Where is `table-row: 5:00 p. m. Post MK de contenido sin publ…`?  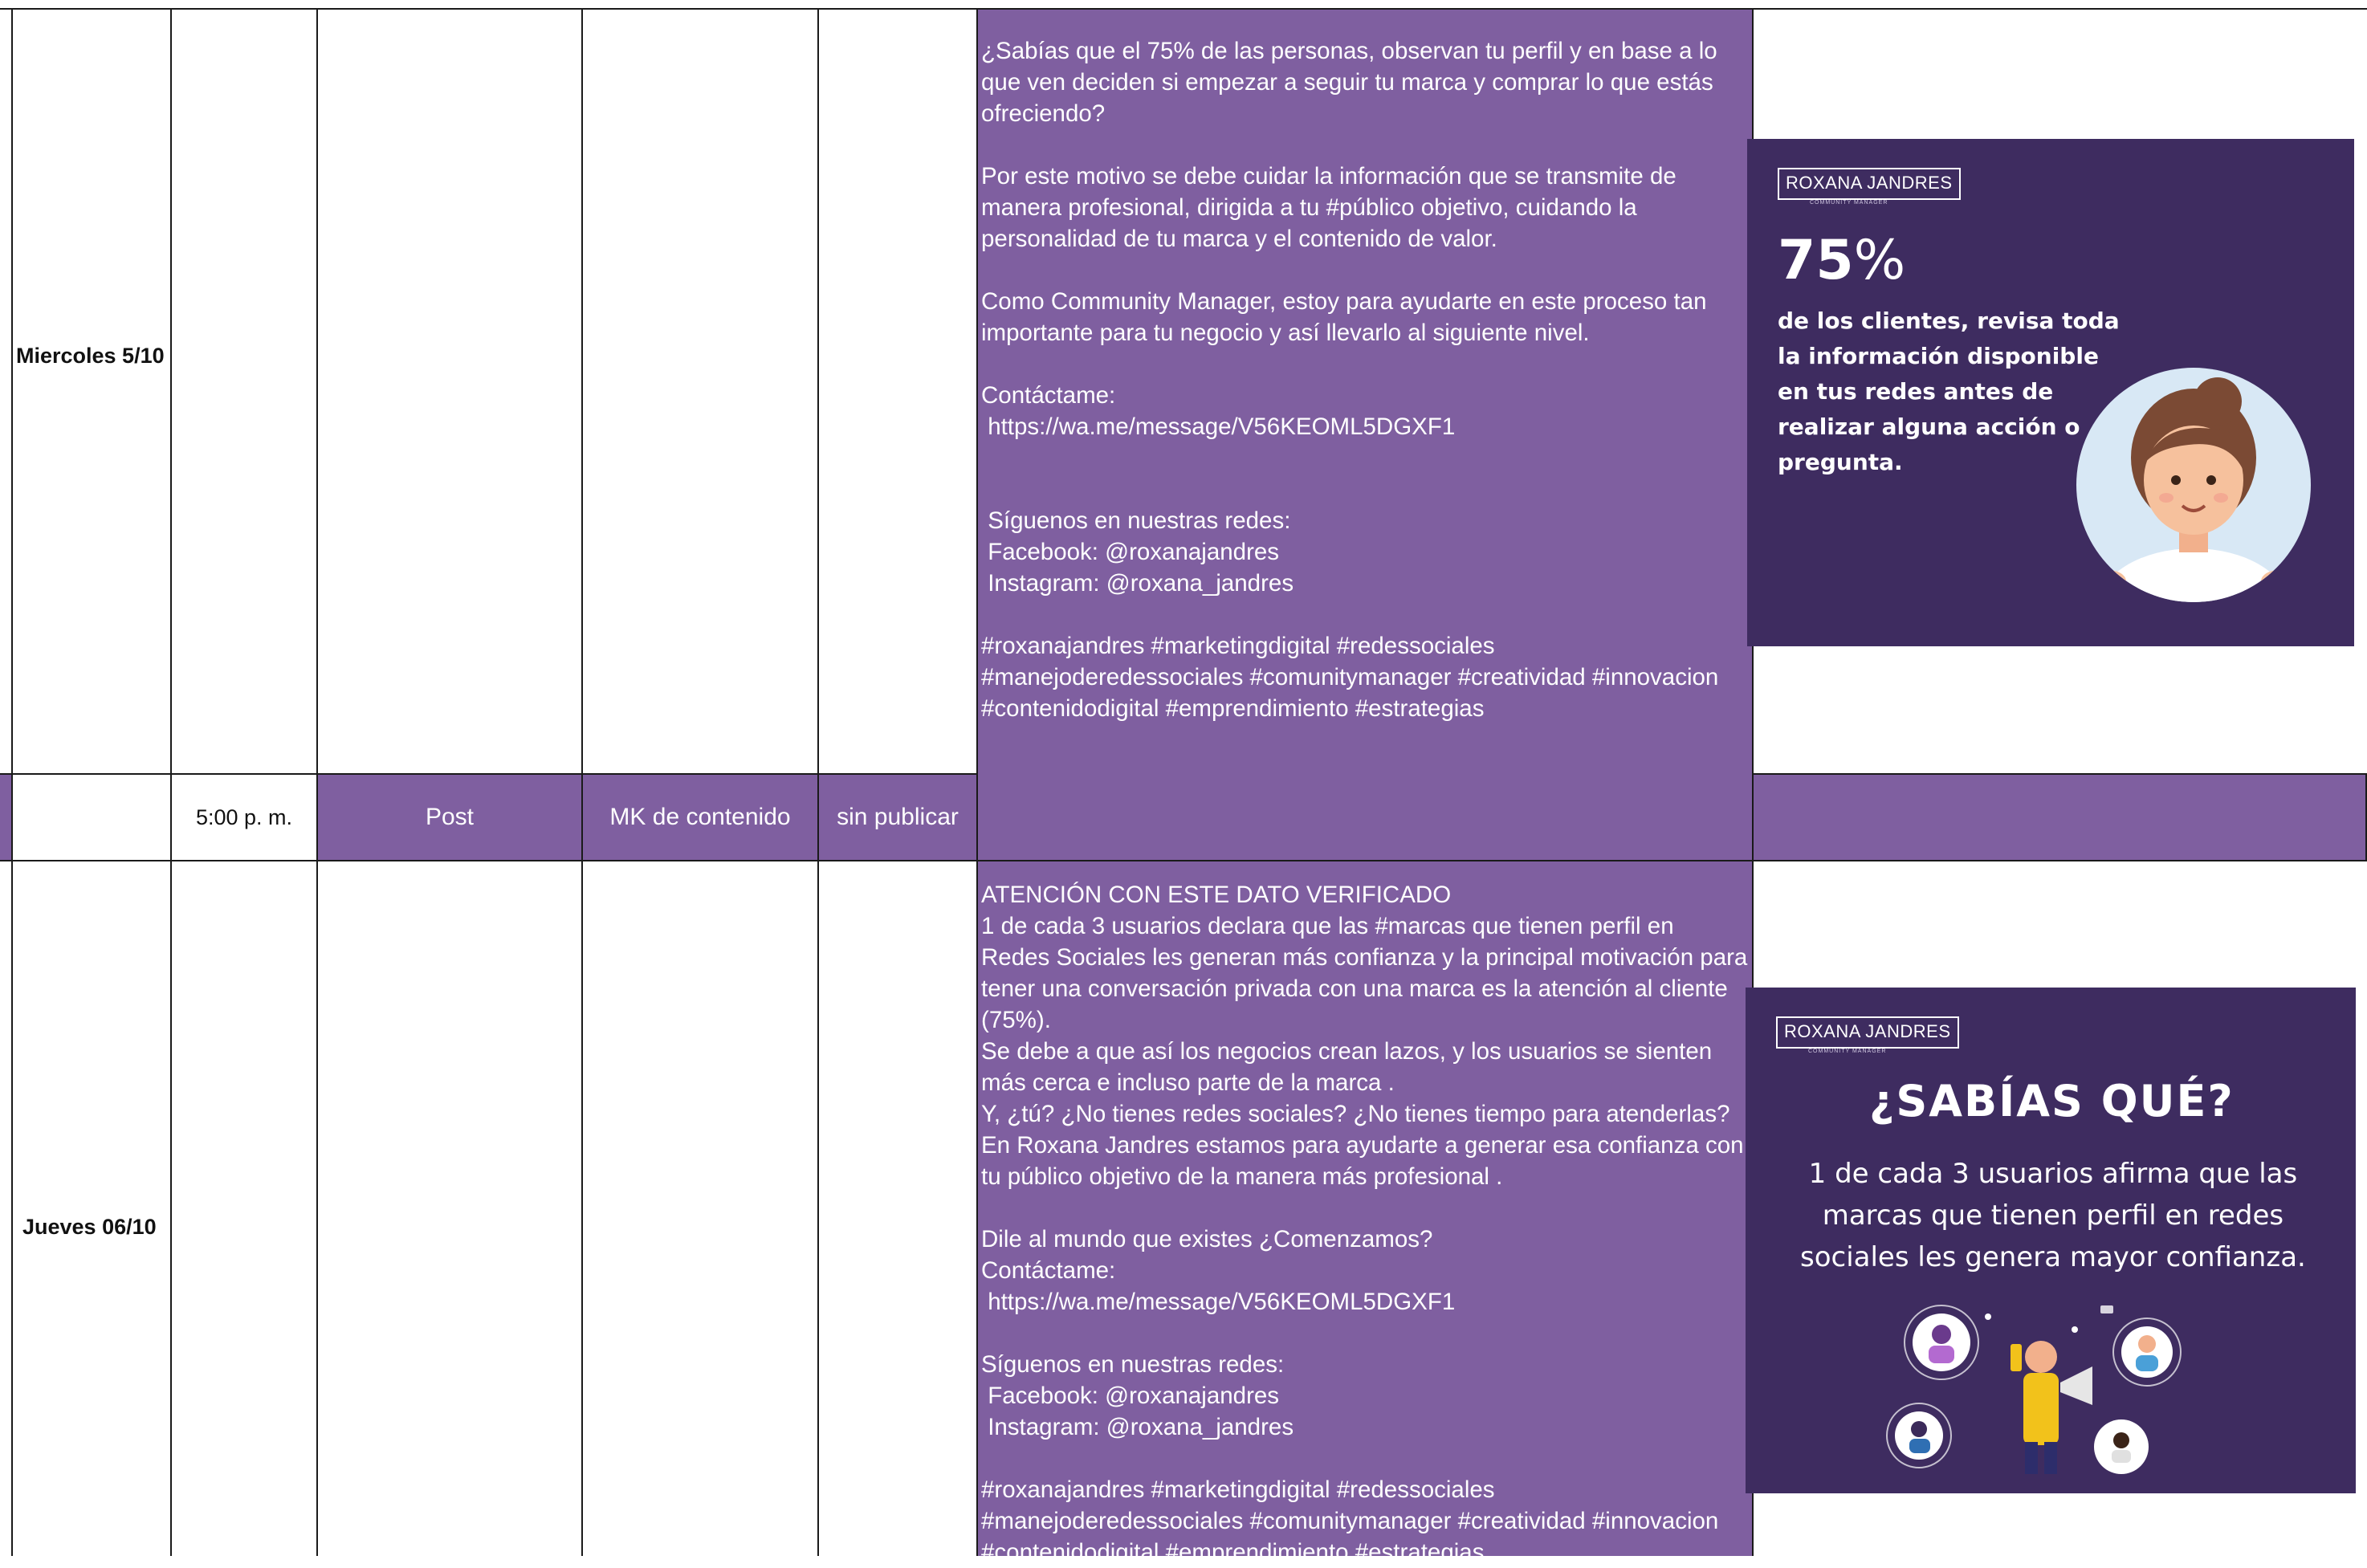
table-row: 5:00 p. m. Post MK de contenido sin publ… is located at coordinates (1183, 818).